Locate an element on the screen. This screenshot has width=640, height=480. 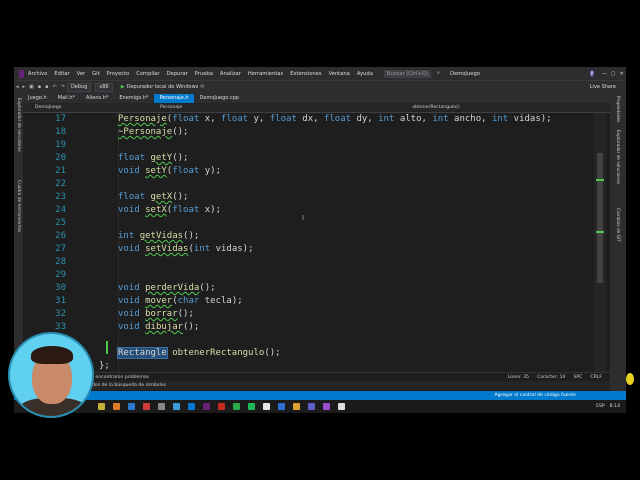
language-indicator: ESP is located at coordinates (600, 406).